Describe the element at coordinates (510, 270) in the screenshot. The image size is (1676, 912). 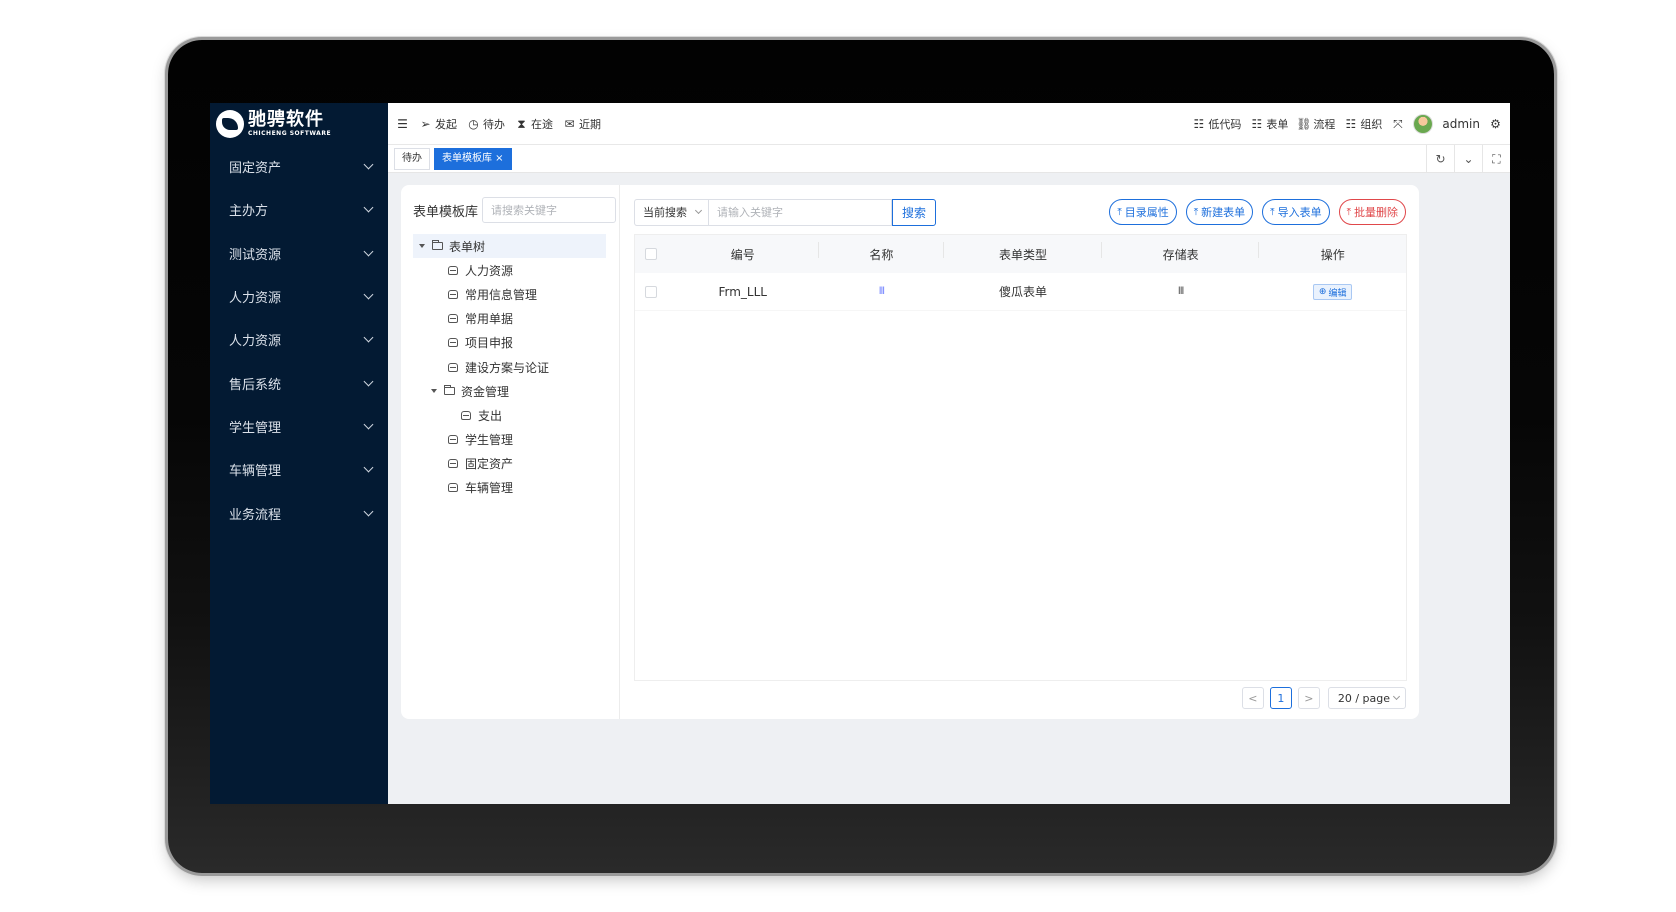
I see `tree-node: 人力资源` at that location.